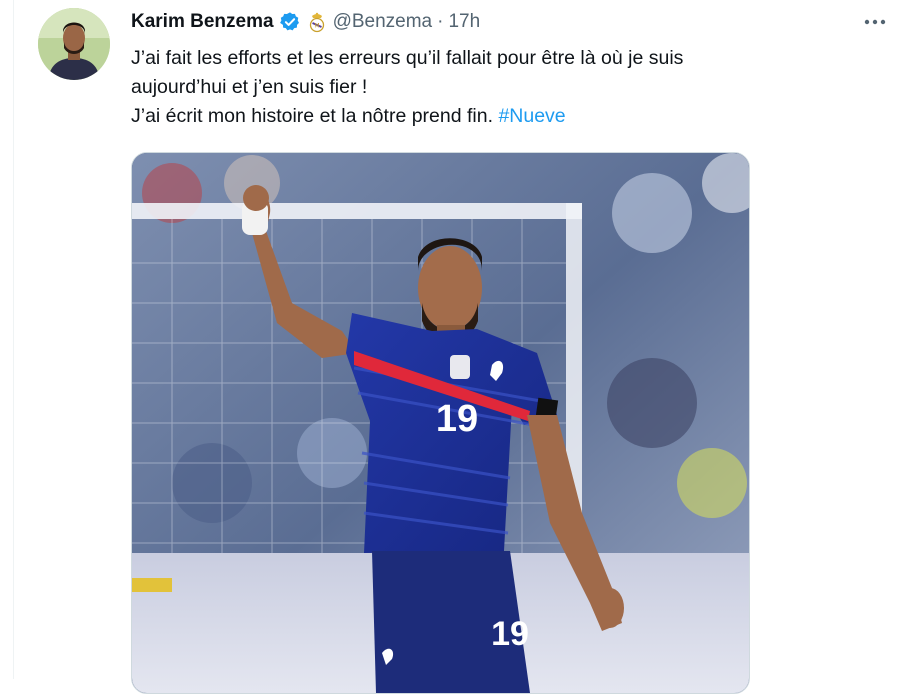 The width and height of the screenshot is (918, 694). I want to click on tweet-timestamp: 17h, so click(464, 22).